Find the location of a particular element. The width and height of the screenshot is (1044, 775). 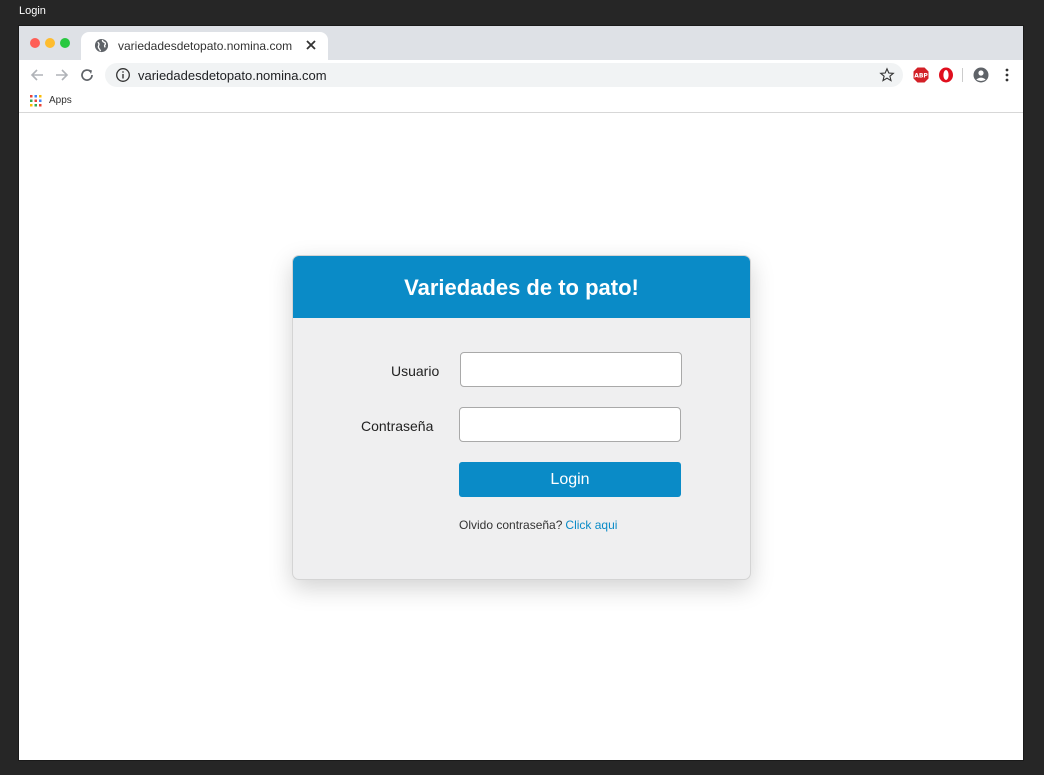

card-header: Variedades de to pato! is located at coordinates (521, 287).